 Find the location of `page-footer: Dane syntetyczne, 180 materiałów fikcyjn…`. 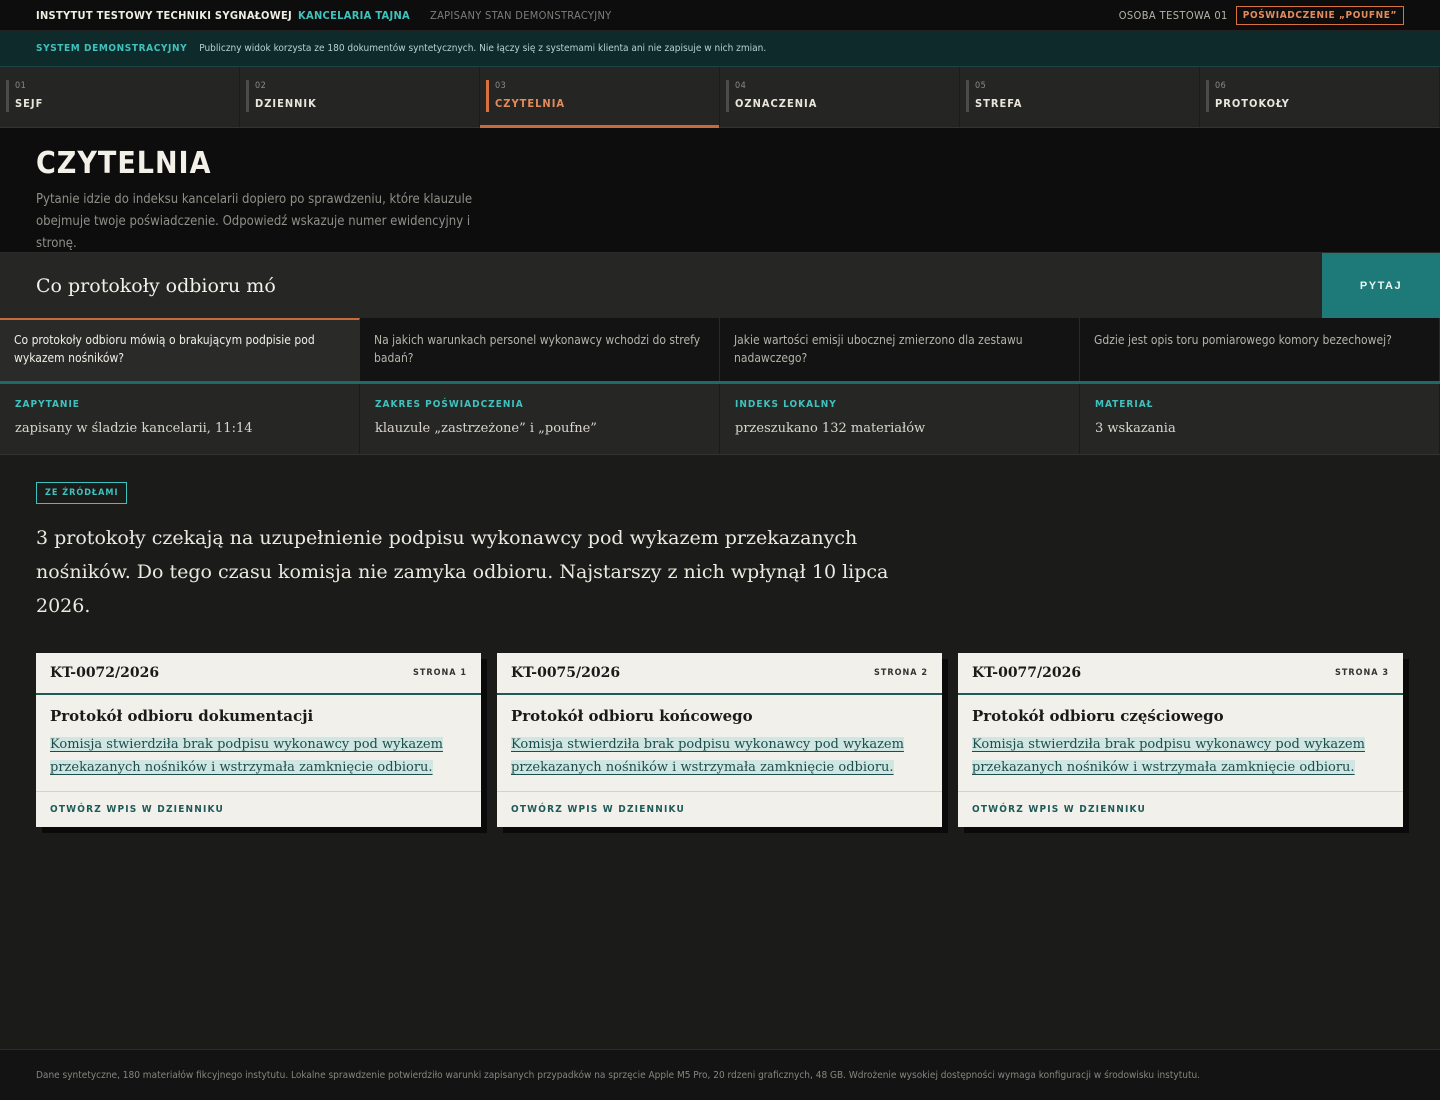

page-footer: Dane syntetyczne, 180 materiałów fikcyjn… is located at coordinates (720, 1074).